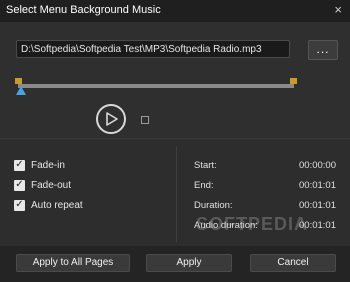 Image resolution: width=350 pixels, height=282 pixels. I want to click on end-label: End:, so click(204, 185).